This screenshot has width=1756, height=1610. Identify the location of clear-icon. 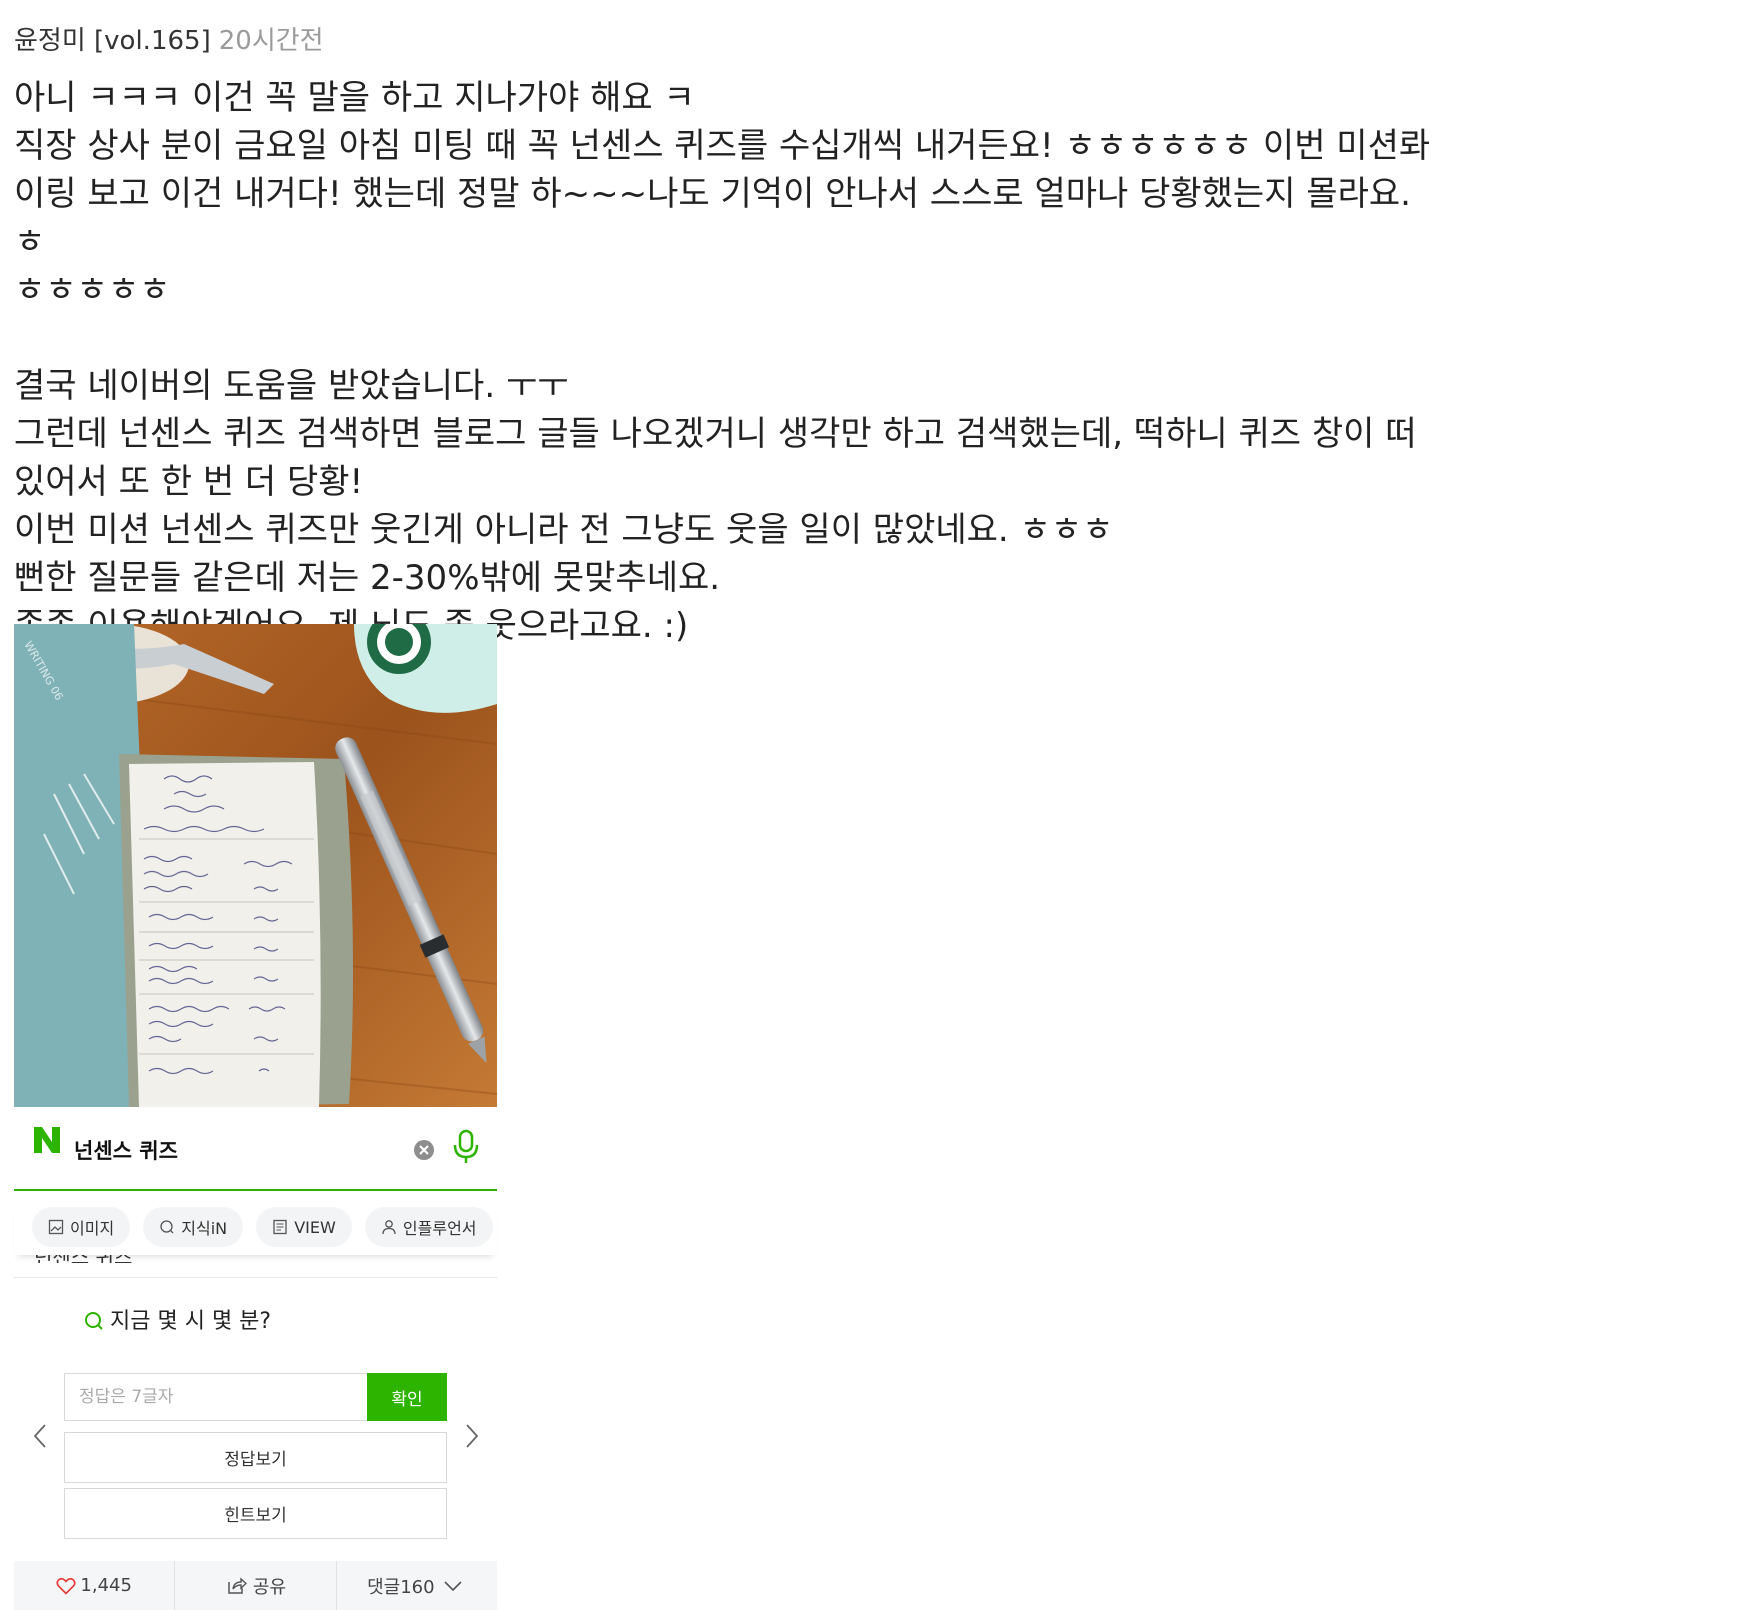
(424, 1150).